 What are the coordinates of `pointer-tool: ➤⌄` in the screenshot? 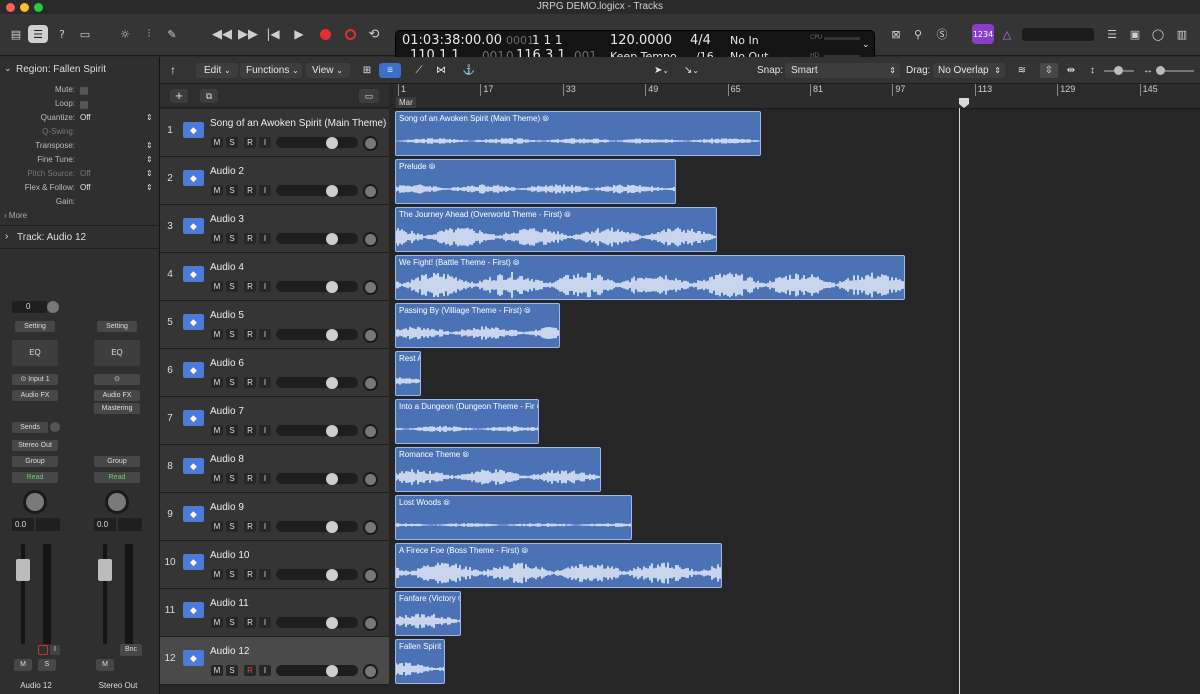 It's located at (666, 70).